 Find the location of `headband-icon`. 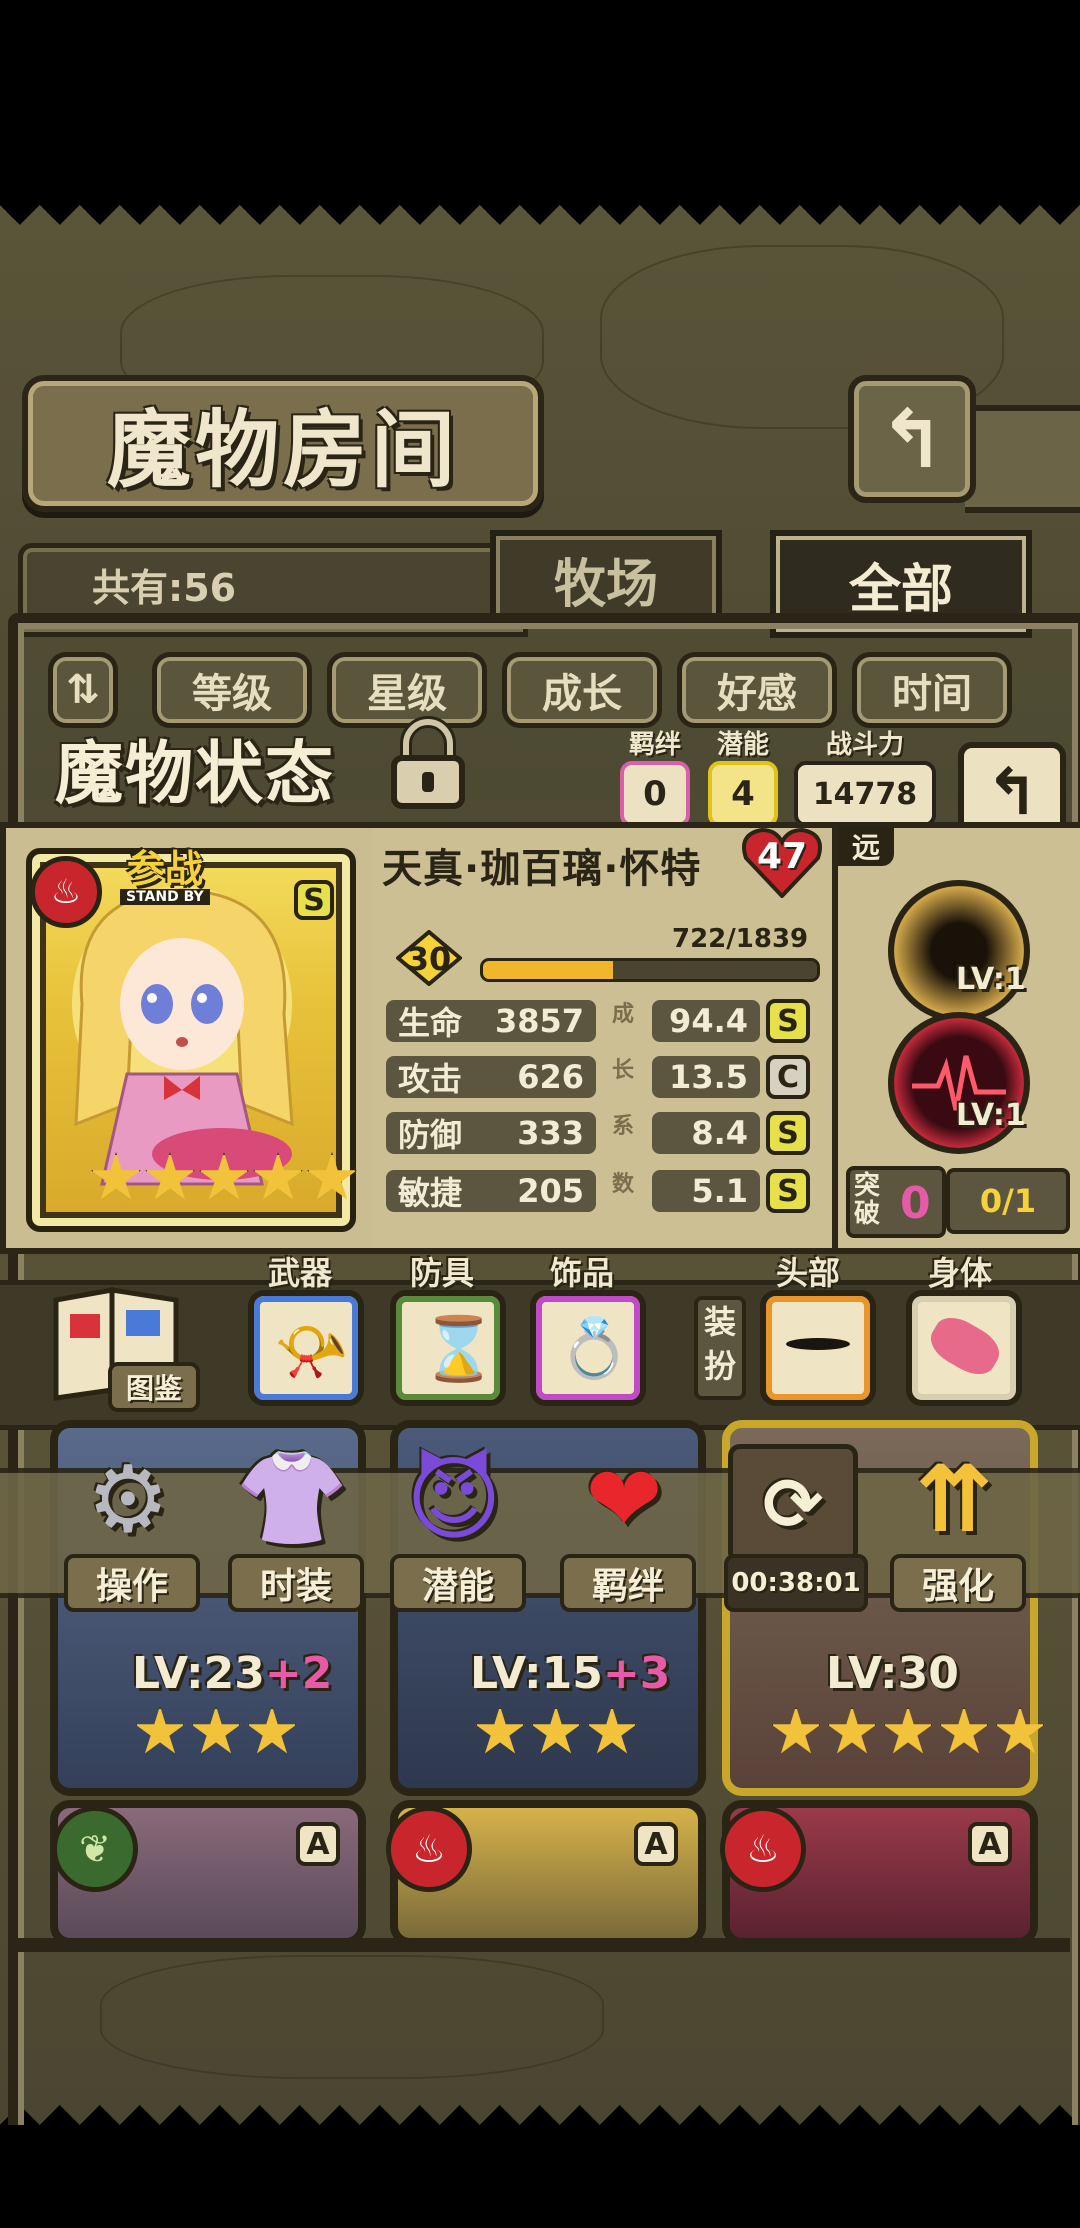

headband-icon is located at coordinates (818, 1344).